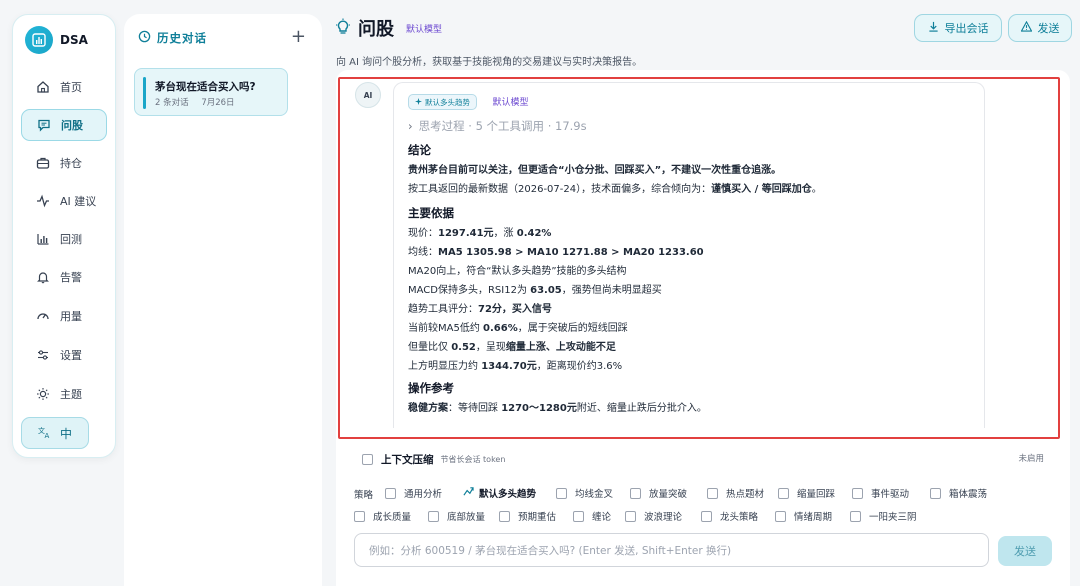 The height and width of the screenshot is (586, 1080). I want to click on sidebar-item-settings: 设置, so click(64, 355).